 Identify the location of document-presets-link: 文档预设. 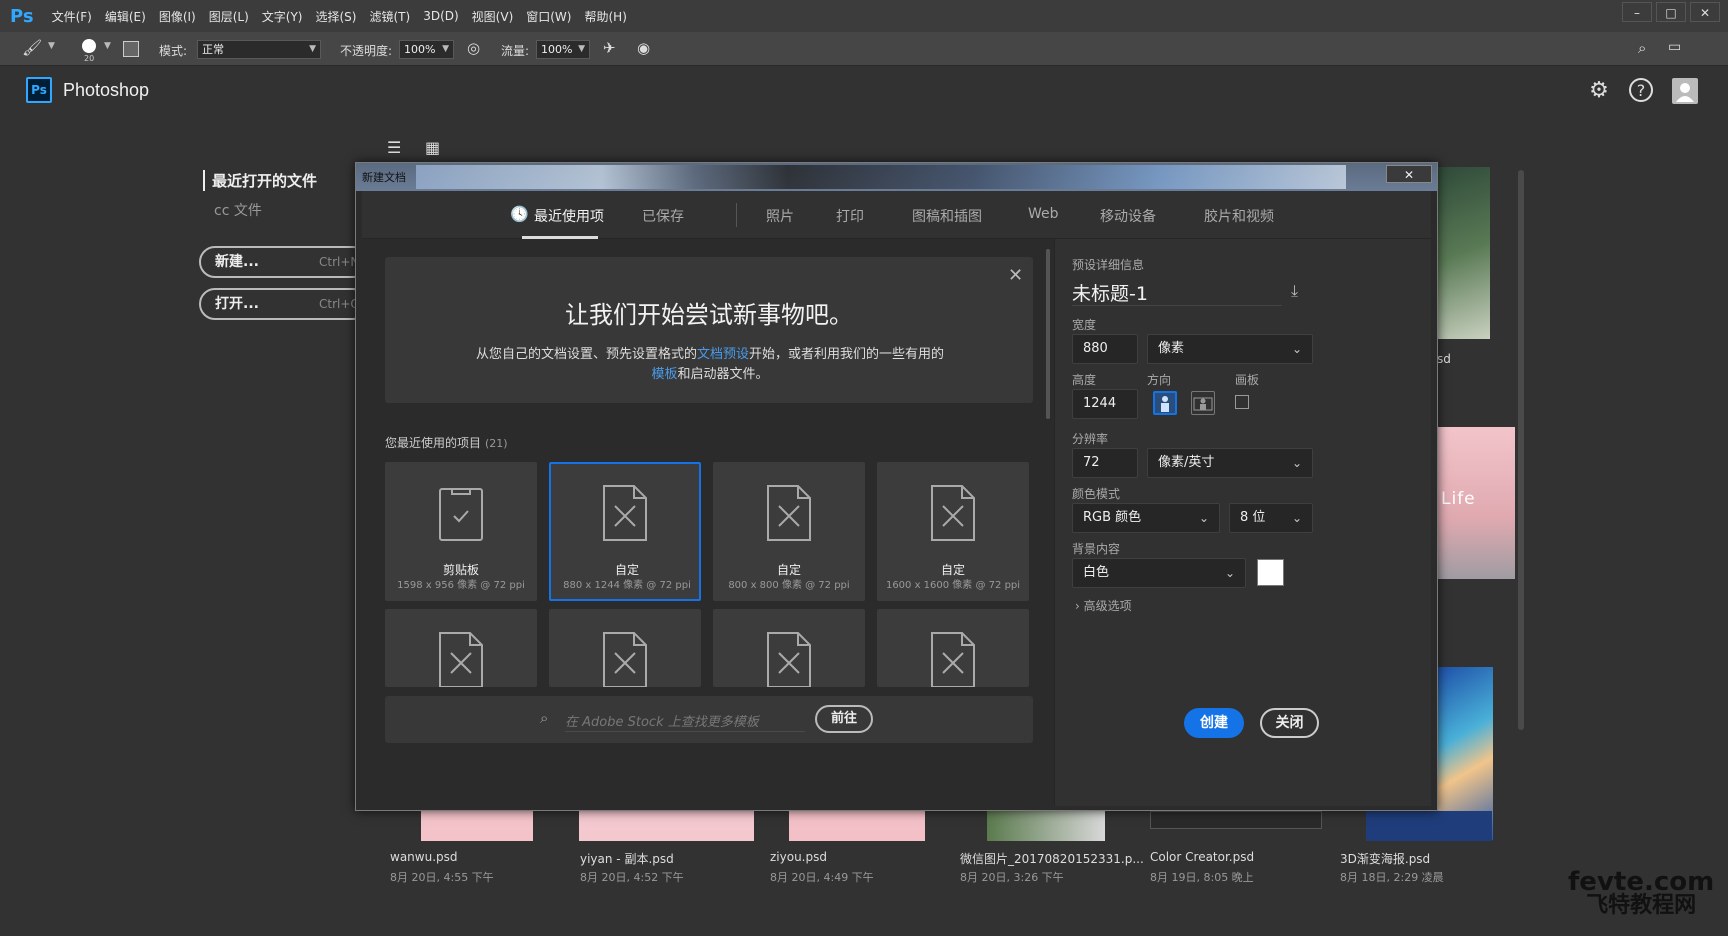
(723, 354).